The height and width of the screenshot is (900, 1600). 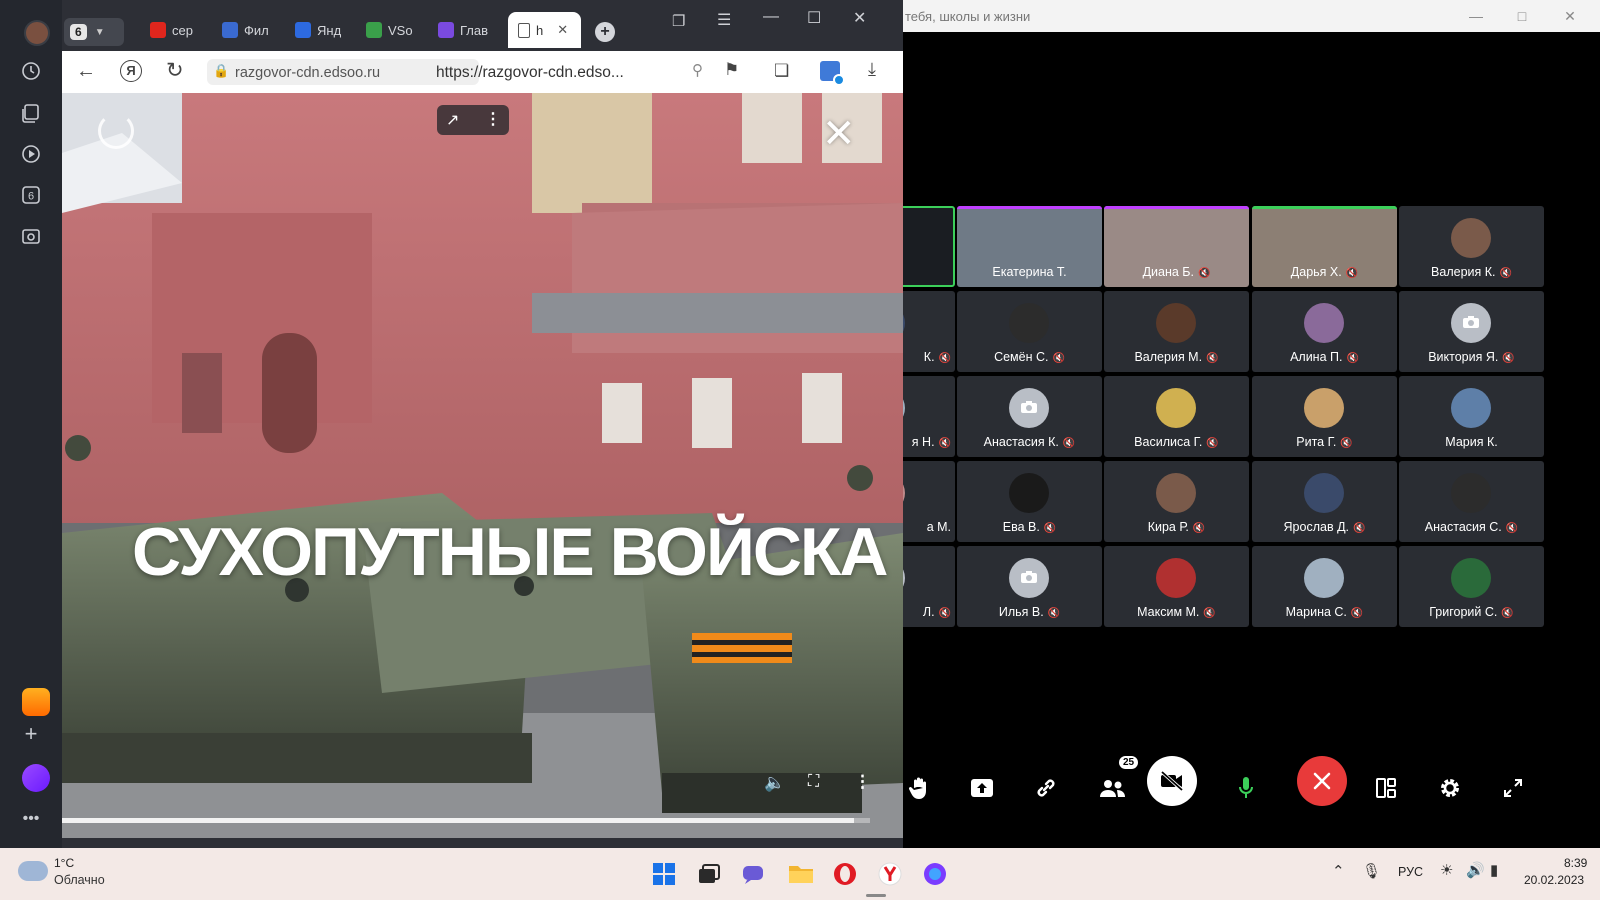 What do you see at coordinates (466, 820) in the screenshot?
I see `progress-track` at bounding box center [466, 820].